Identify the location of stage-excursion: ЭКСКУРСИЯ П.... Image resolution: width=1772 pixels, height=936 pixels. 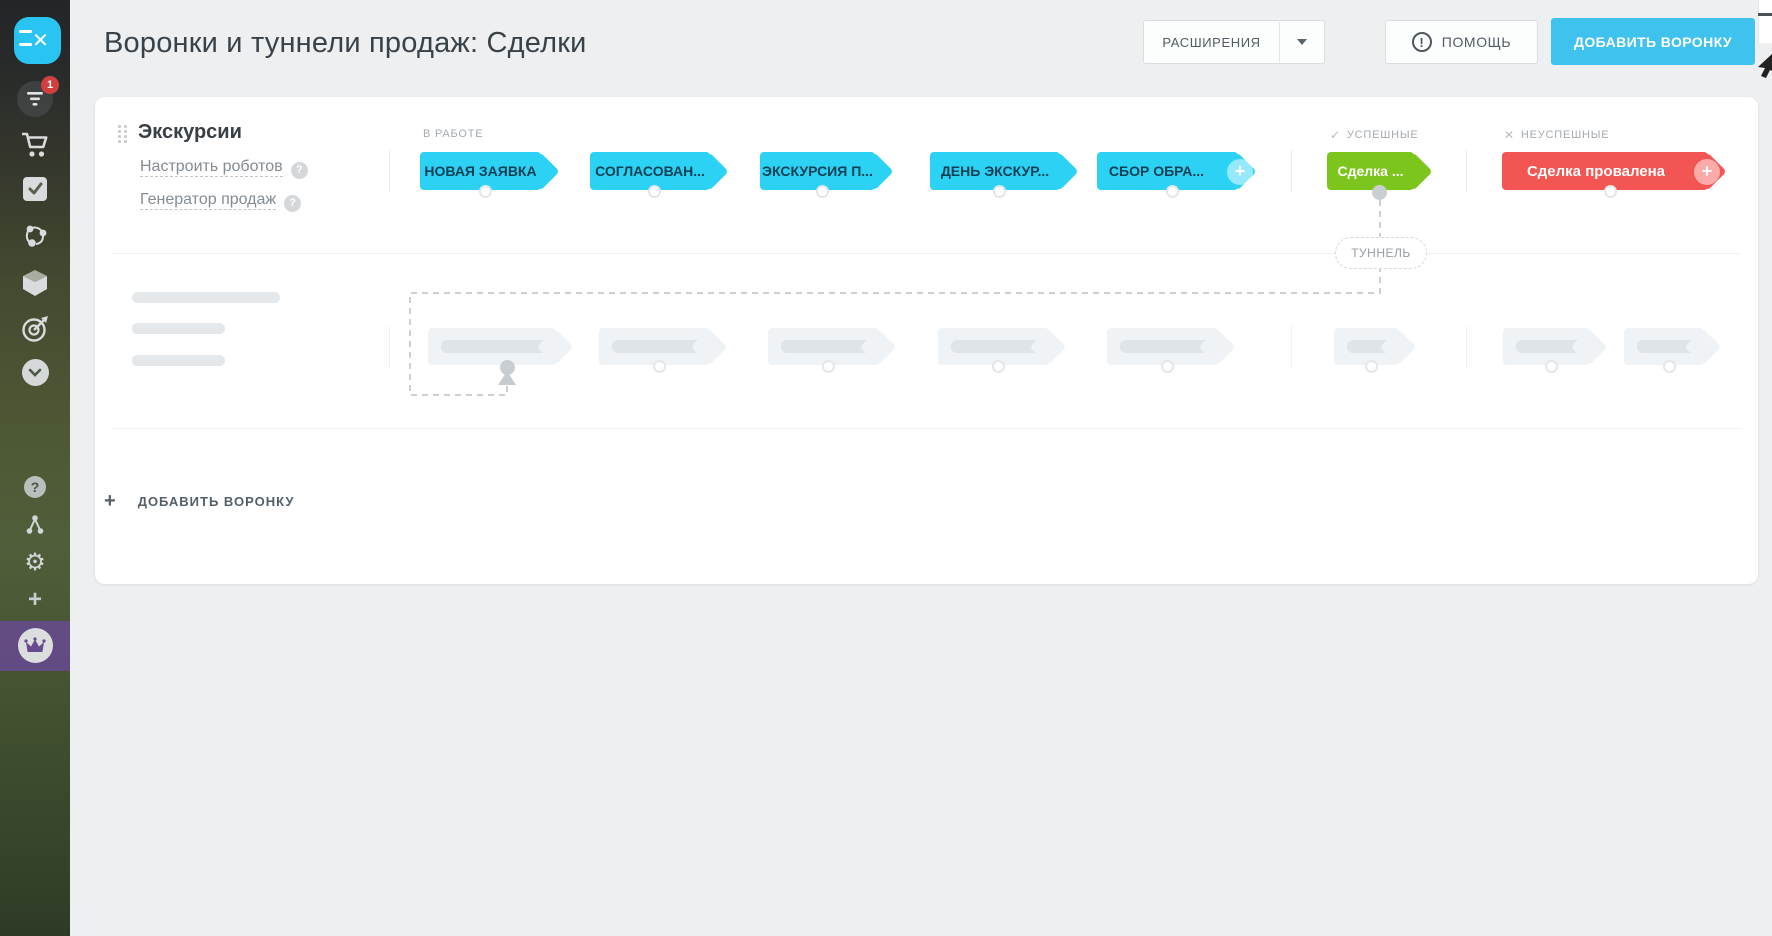
(817, 171).